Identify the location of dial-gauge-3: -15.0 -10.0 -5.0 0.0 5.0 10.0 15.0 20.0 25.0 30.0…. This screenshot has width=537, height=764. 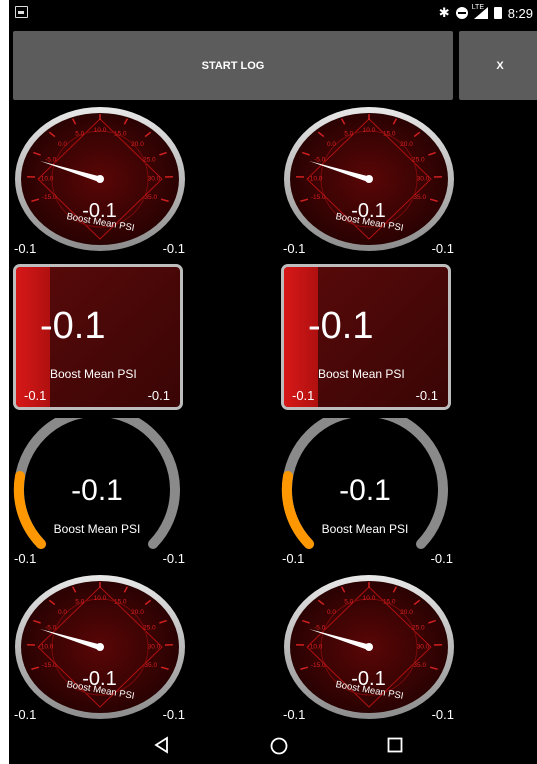
(99, 650).